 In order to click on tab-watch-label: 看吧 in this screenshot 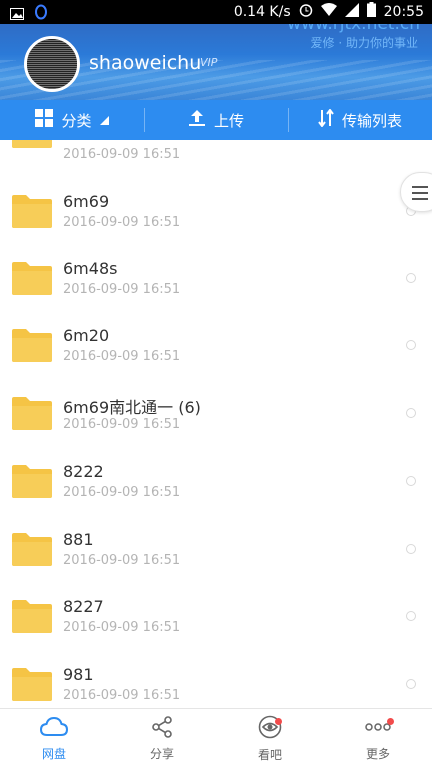, I will do `click(269, 754)`.